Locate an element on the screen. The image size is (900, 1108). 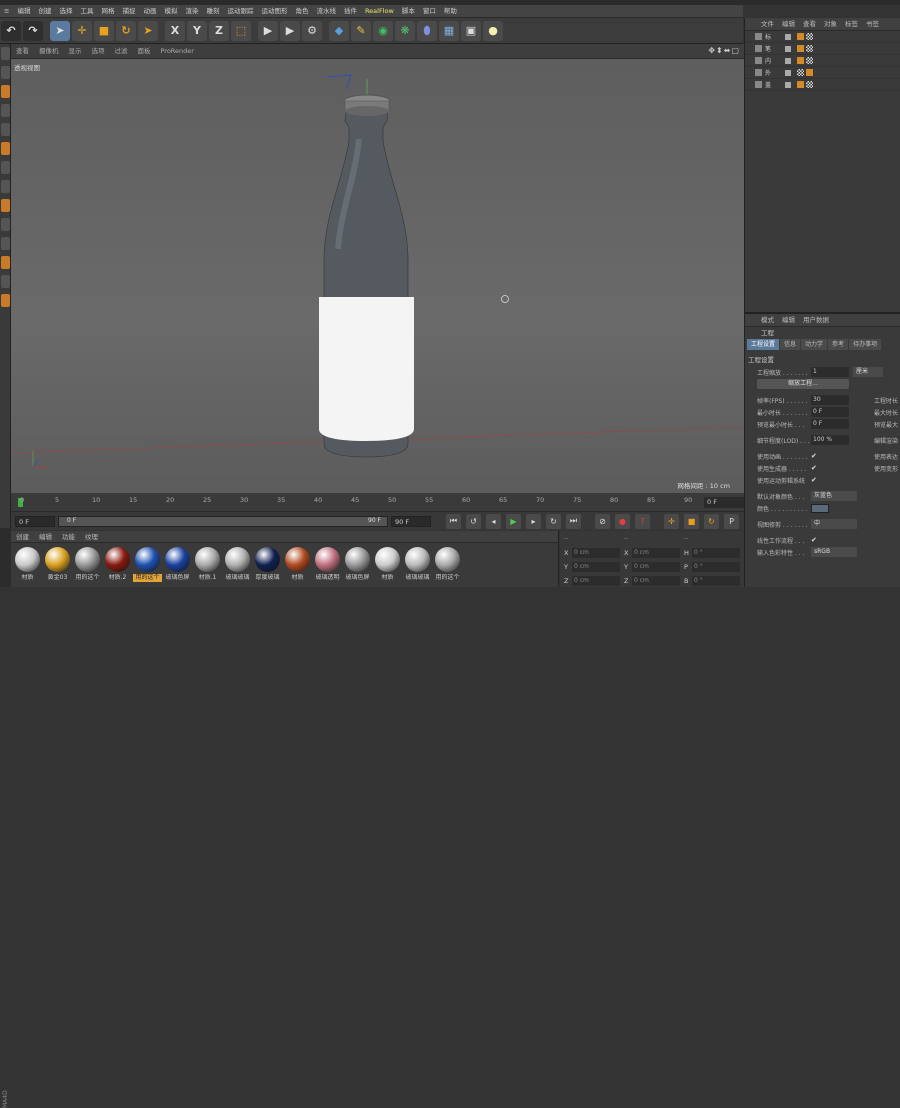
autokey-icon: ? is located at coordinates (642, 521).